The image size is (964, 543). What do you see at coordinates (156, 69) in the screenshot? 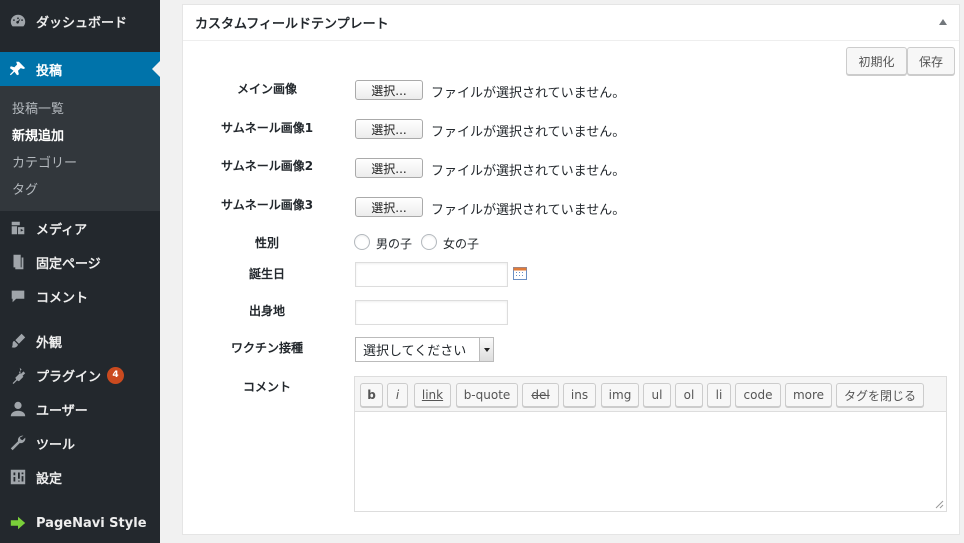
I see `active-indicator` at bounding box center [156, 69].